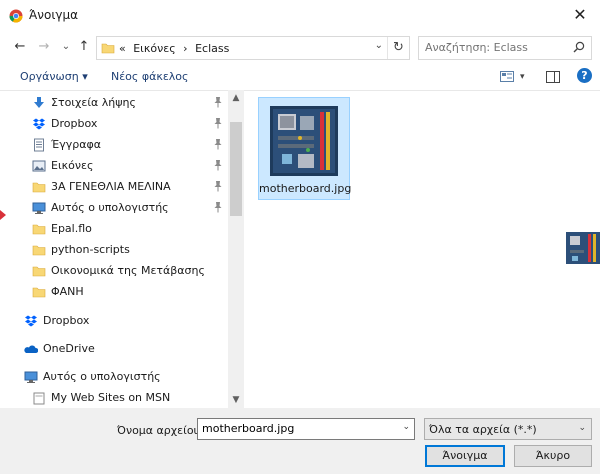  What do you see at coordinates (253, 48) in the screenshot?
I see `address-bar: « Εικόνες › Eclass ⌄ ↻` at bounding box center [253, 48].